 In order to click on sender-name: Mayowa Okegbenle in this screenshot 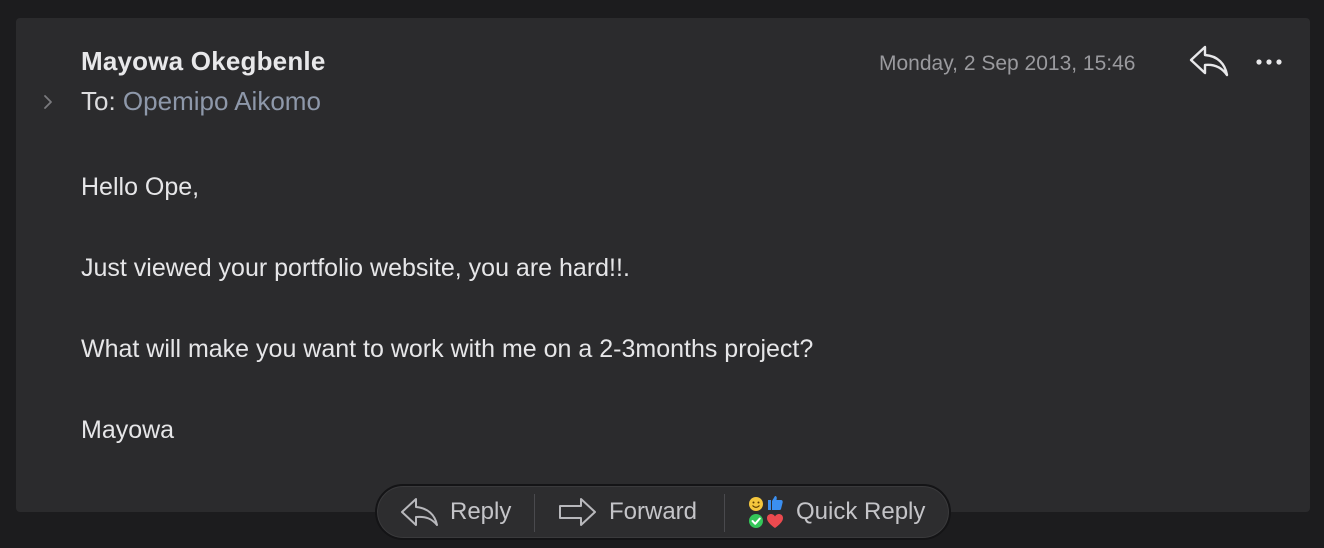, I will do `click(203, 61)`.